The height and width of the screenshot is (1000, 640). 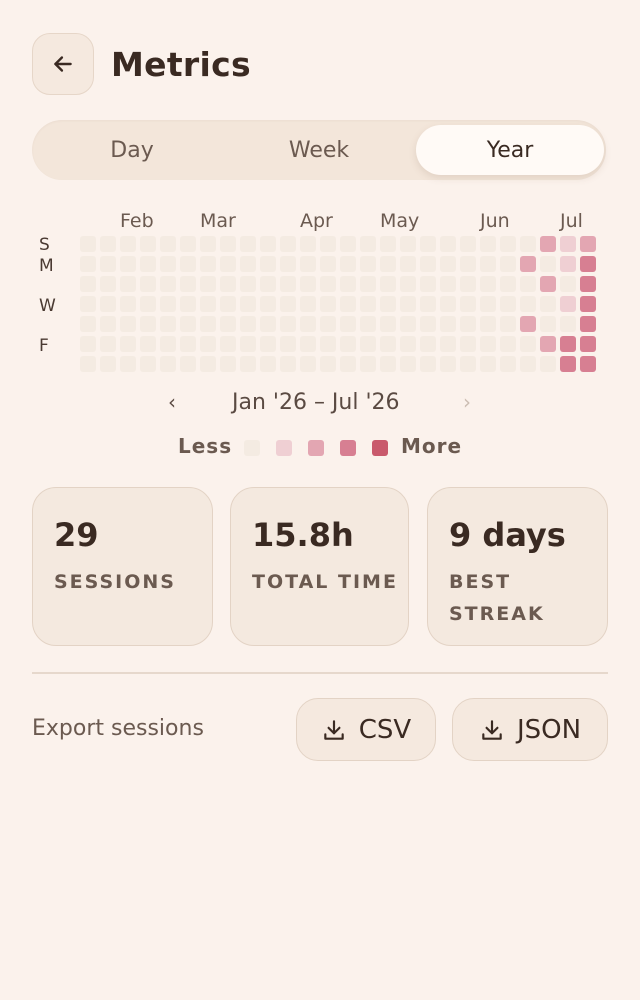 What do you see at coordinates (517, 566) in the screenshot?
I see `stat-card-best-streak: 9 days BEST STREAK` at bounding box center [517, 566].